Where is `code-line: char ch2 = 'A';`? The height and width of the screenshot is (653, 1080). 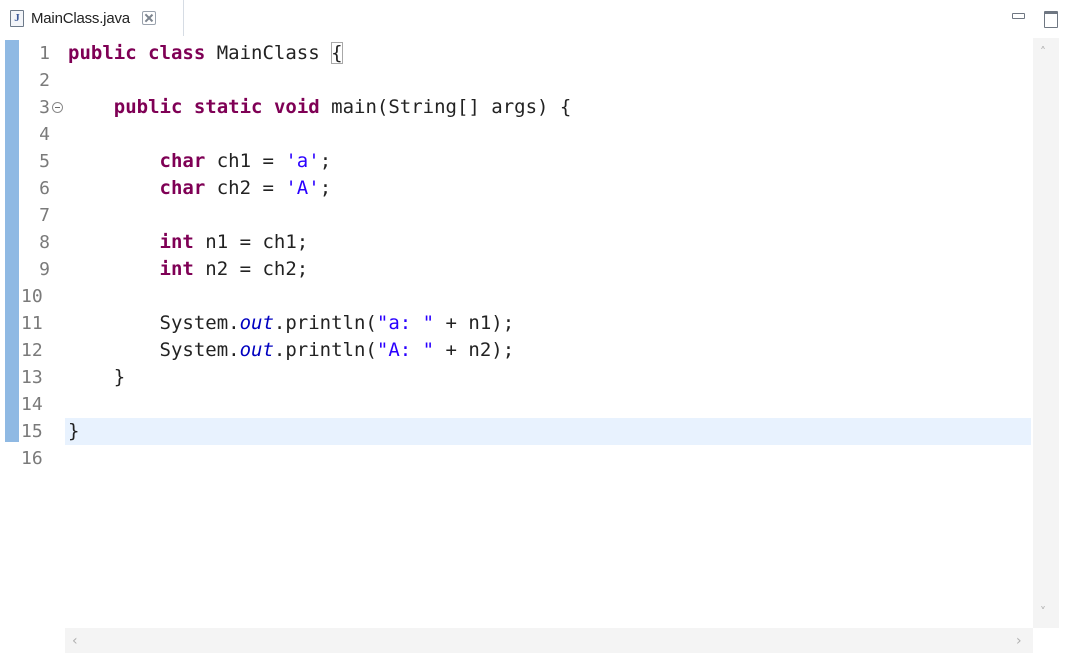
code-line: char ch2 = 'A'; is located at coordinates (200, 188).